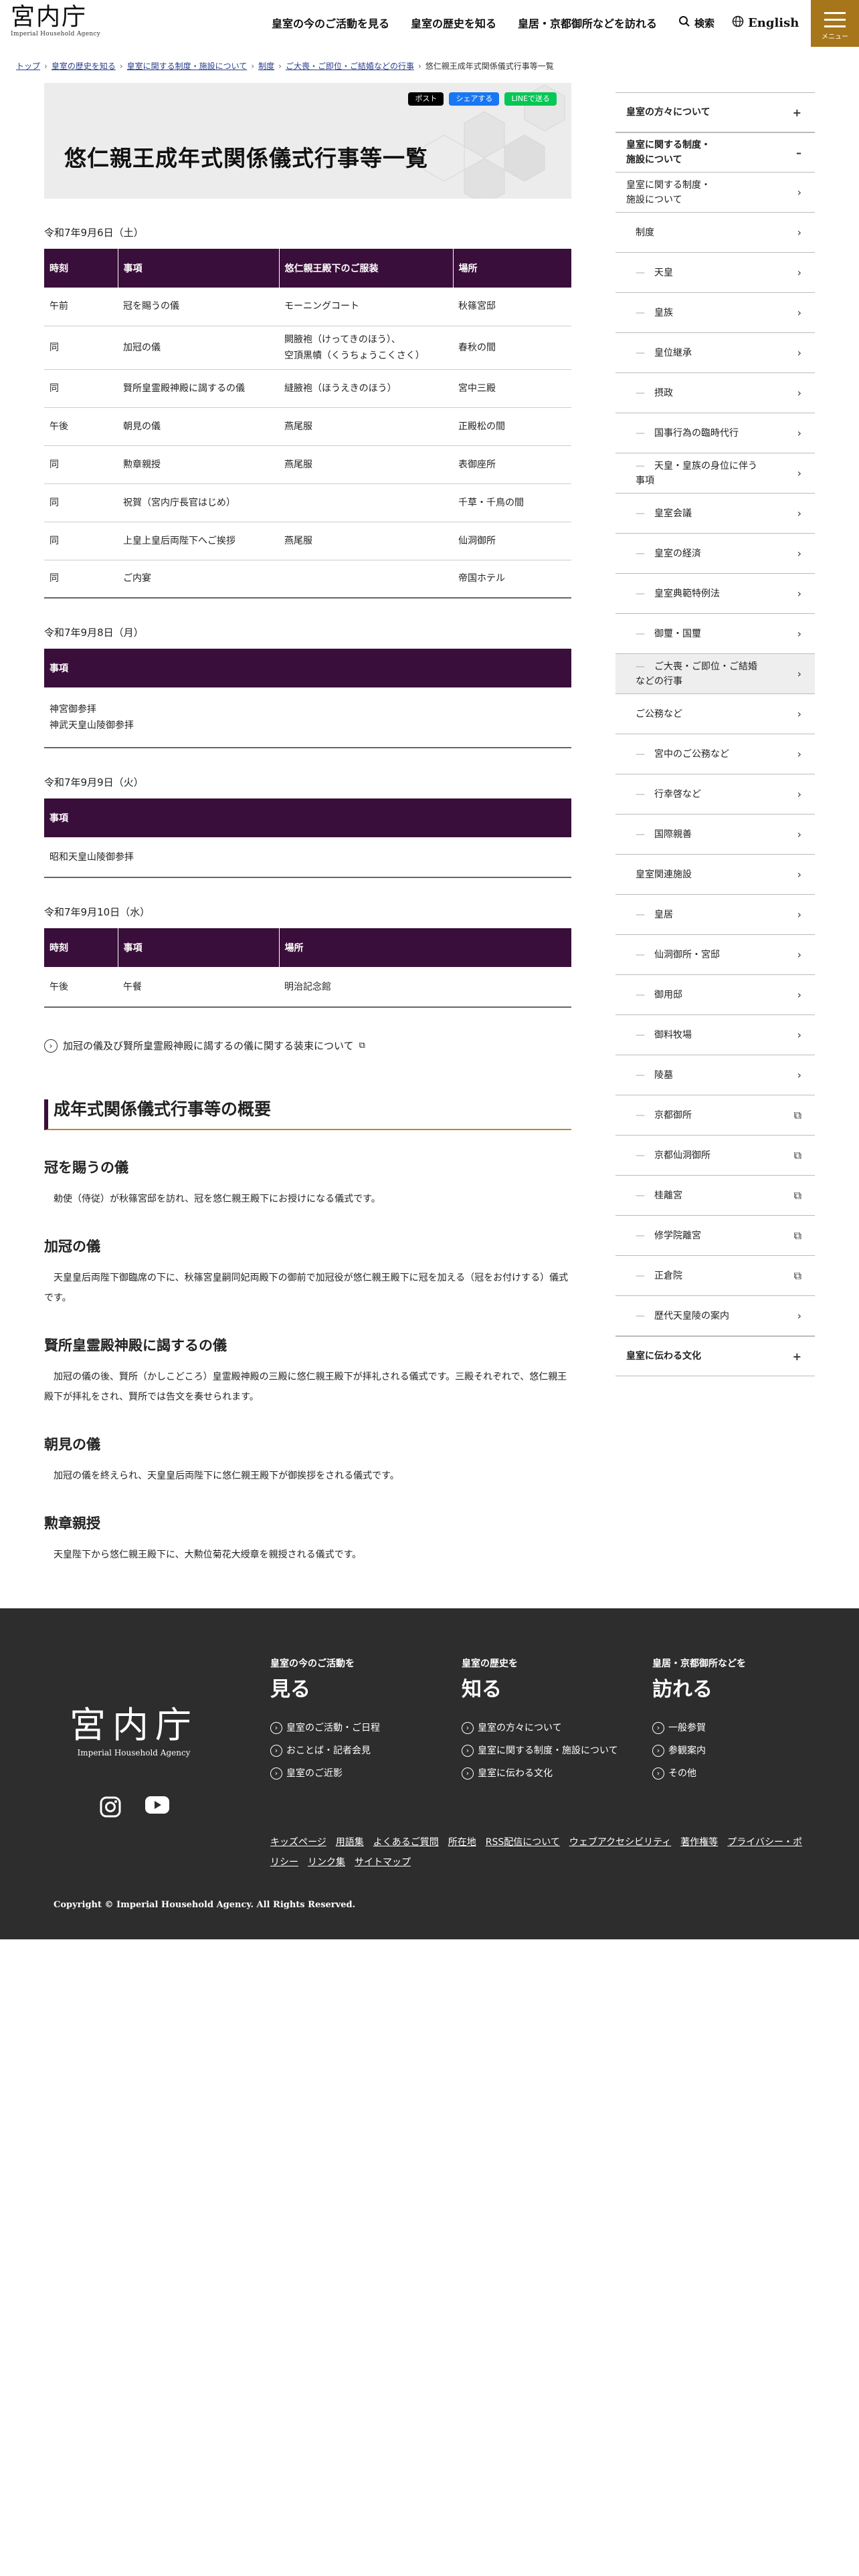 The image size is (859, 2576). I want to click on footer-column-title: 訪れる, so click(699, 1688).